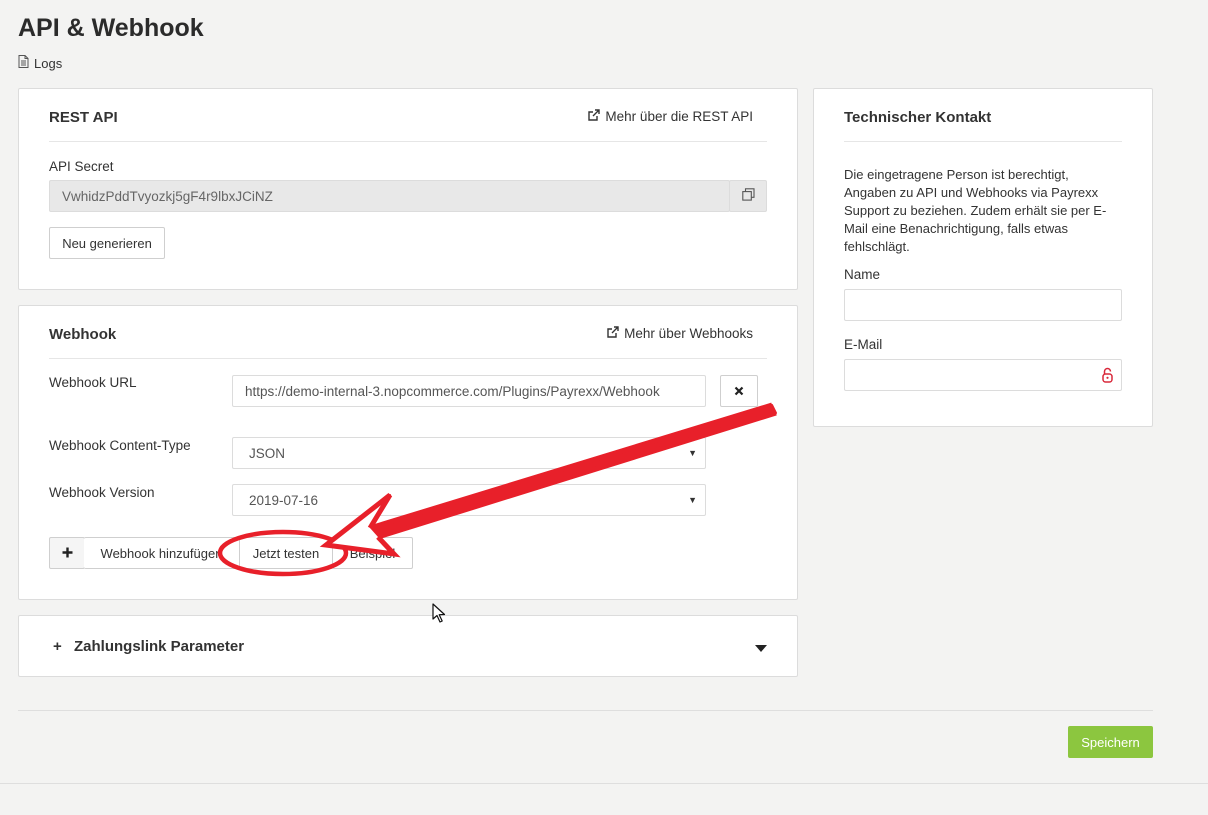 The width and height of the screenshot is (1208, 815). What do you see at coordinates (469, 500) in the screenshot?
I see `webhook-version-select: 2019-07-16 ▼` at bounding box center [469, 500].